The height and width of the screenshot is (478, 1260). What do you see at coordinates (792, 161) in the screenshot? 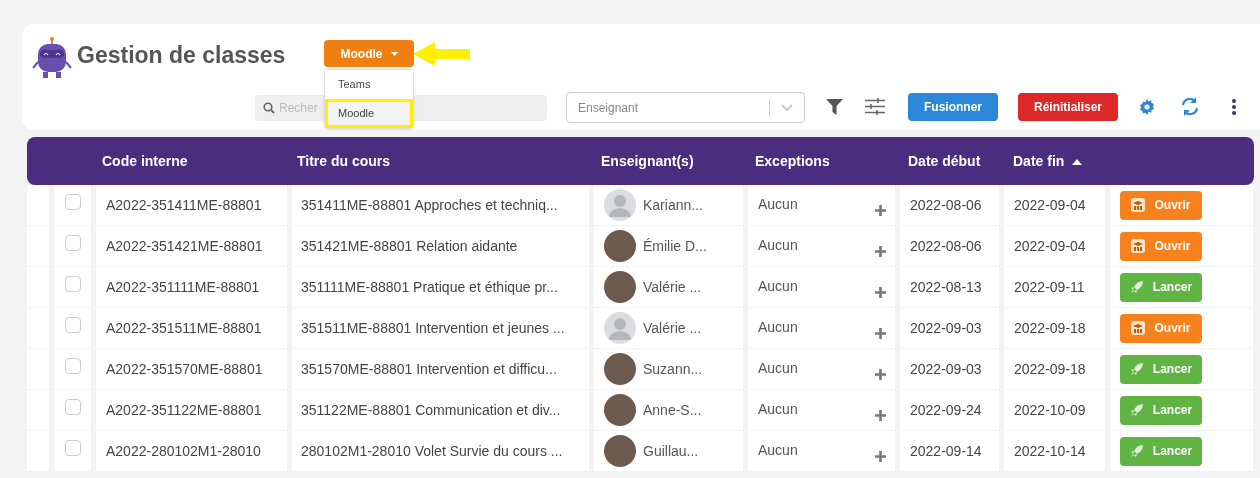
I see `column-header: Exceptions` at bounding box center [792, 161].